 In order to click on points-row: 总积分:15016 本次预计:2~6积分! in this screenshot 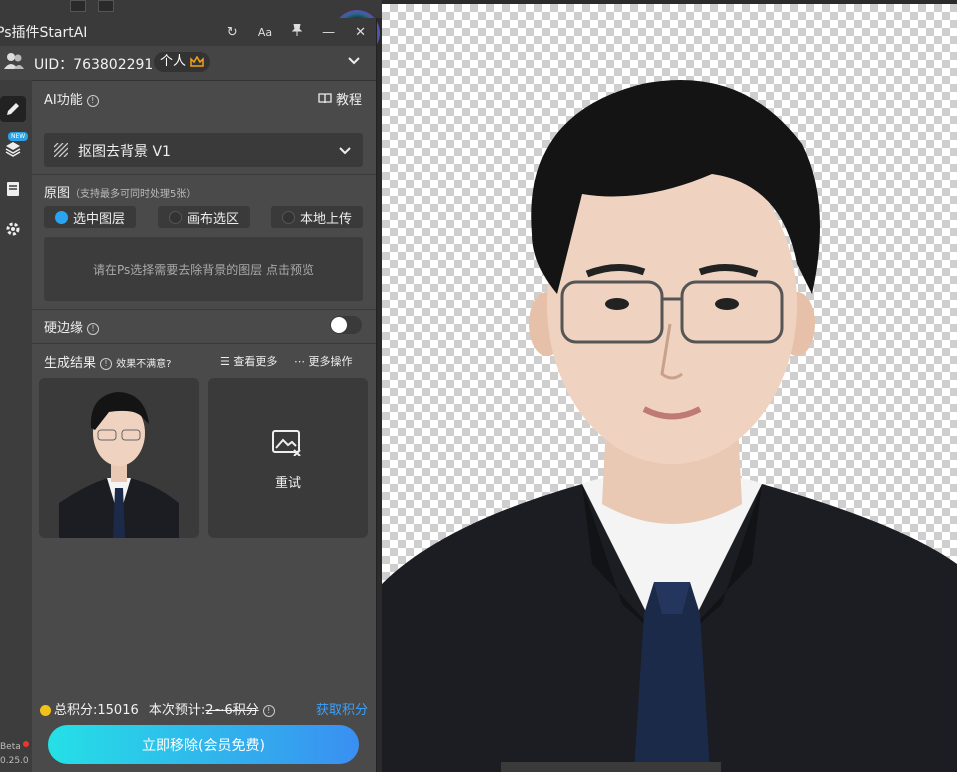, I will do `click(157, 708)`.